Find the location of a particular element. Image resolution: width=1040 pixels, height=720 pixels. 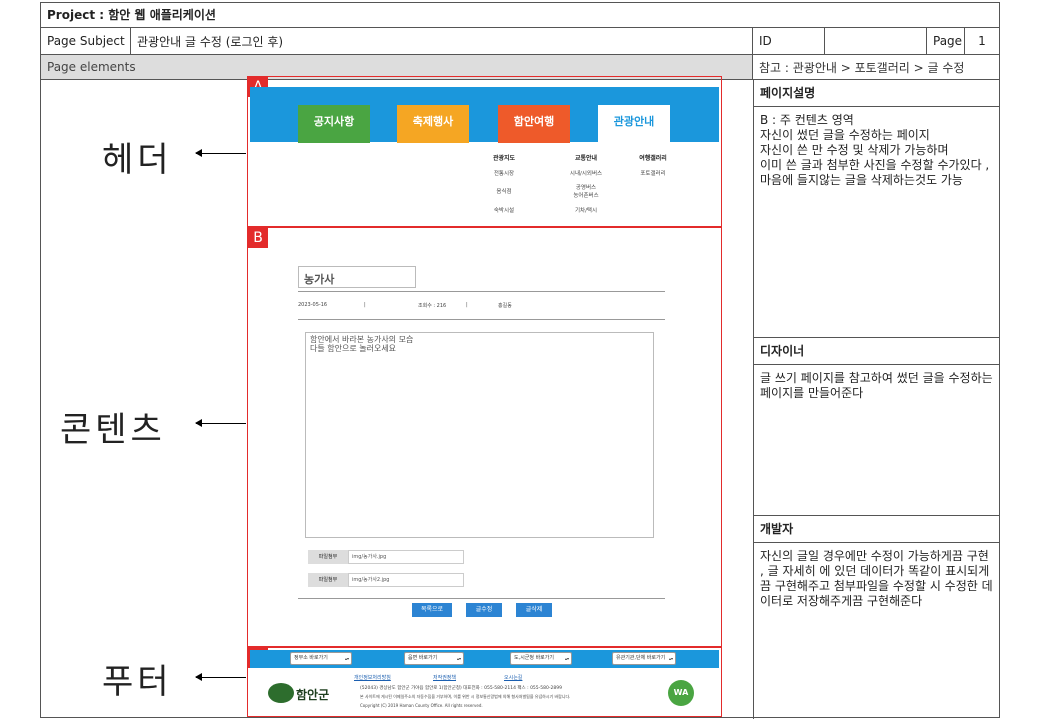

select-city: 도,시군청 바로가기 is located at coordinates (541, 658).